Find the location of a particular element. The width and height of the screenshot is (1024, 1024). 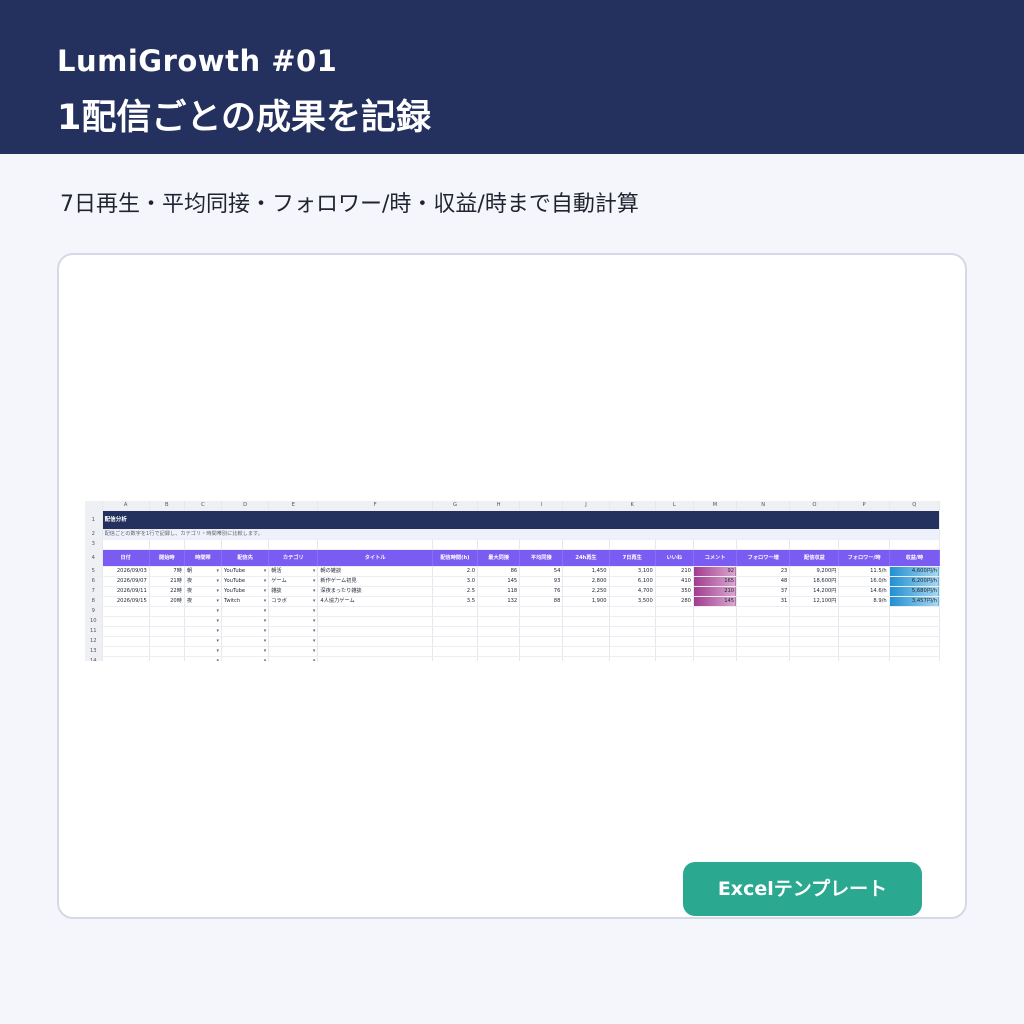

column-letter: Q is located at coordinates (914, 506).